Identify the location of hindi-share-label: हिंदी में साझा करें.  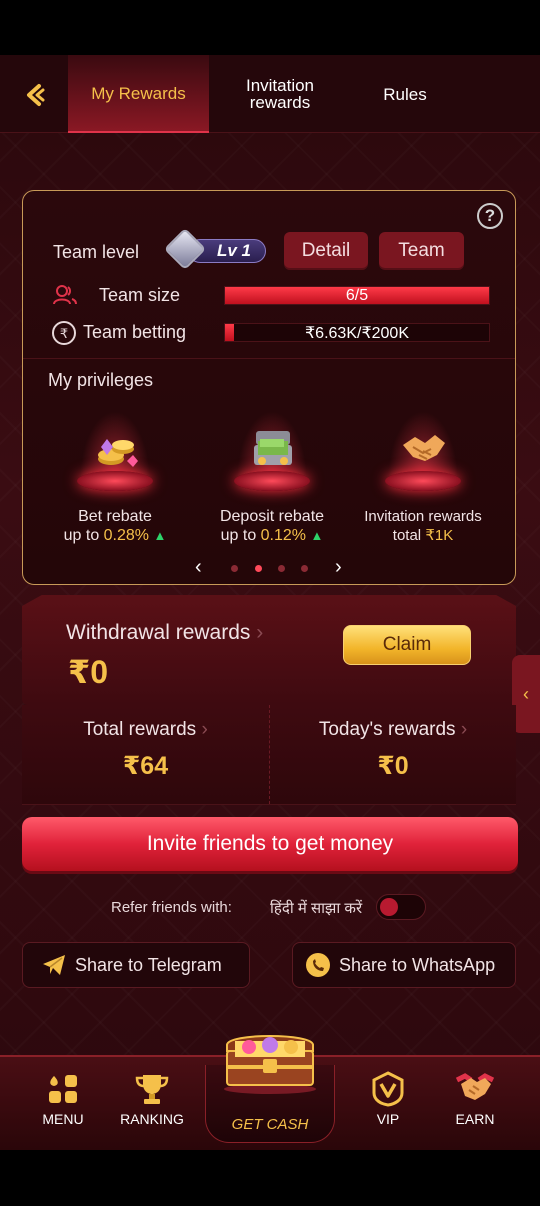
(316, 908).